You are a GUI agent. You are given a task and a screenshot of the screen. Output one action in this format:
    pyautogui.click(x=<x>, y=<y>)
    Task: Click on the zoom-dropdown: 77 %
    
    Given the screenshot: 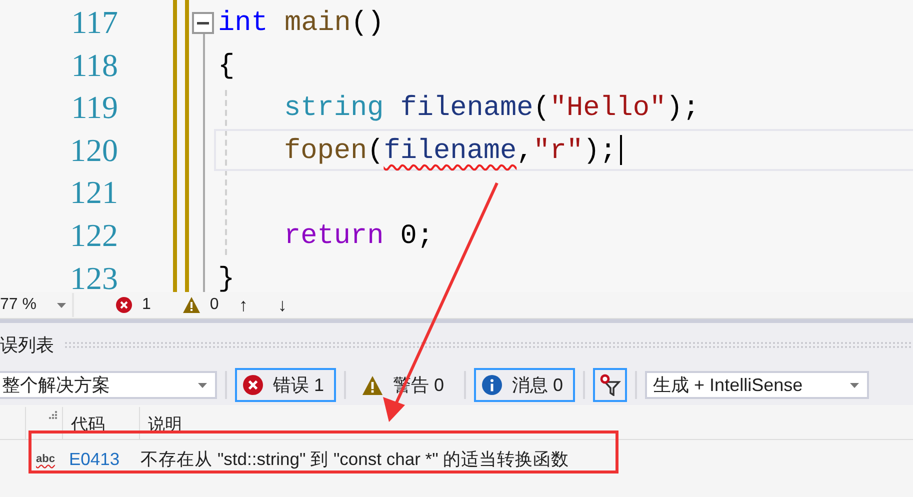 What is the action you would take?
    pyautogui.click(x=37, y=305)
    